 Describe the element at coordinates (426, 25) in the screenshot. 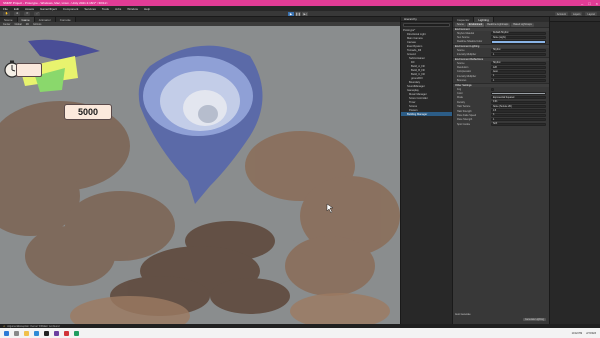

I see `hierarchy-search-input` at that location.